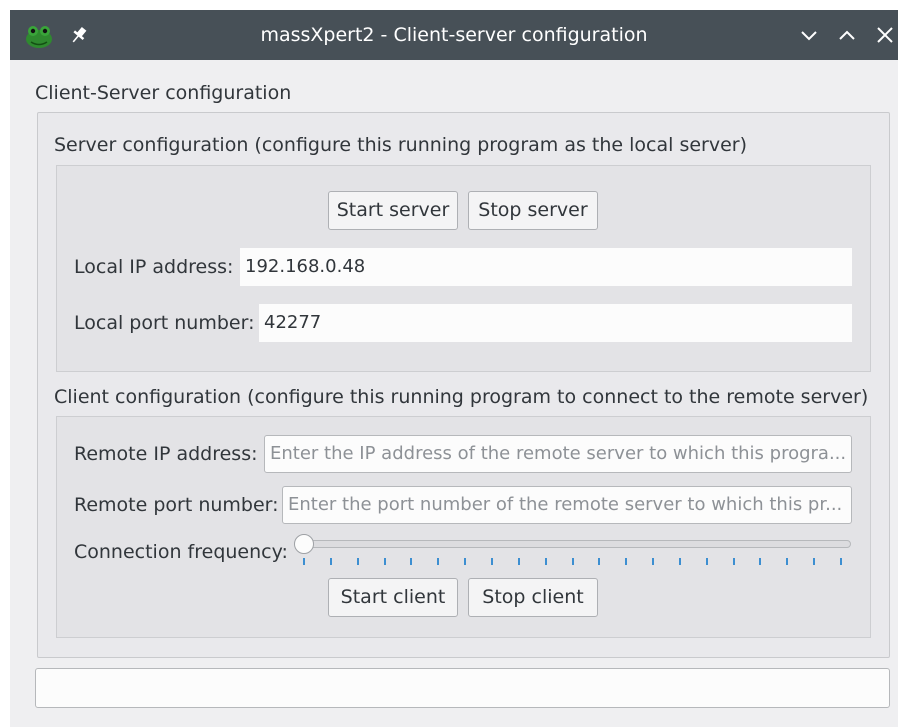  Describe the element at coordinates (154, 267) in the screenshot. I see `local-ip-label: Local IP address:` at that location.